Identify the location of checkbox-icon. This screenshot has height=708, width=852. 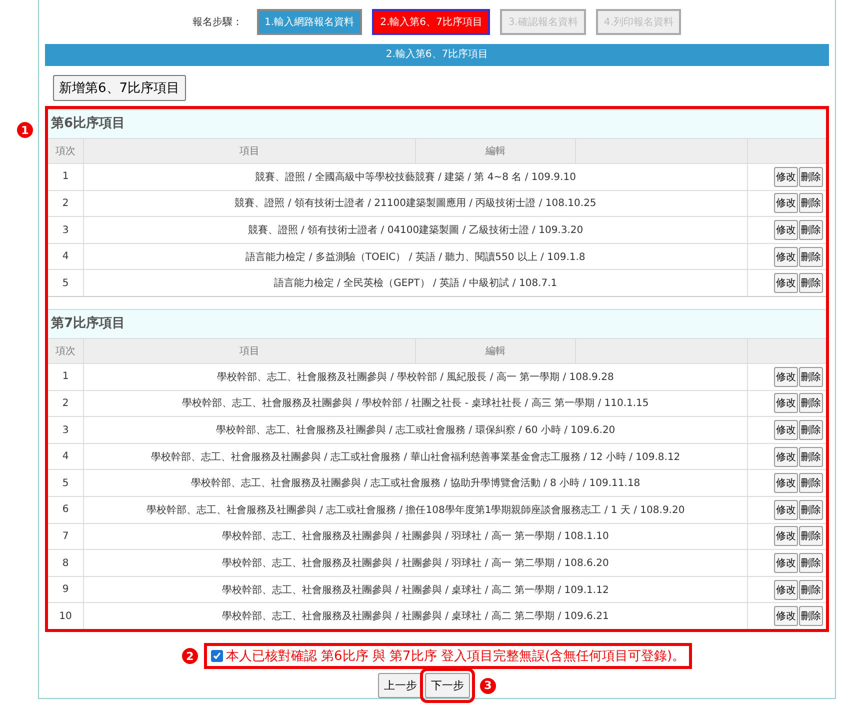
(216, 656).